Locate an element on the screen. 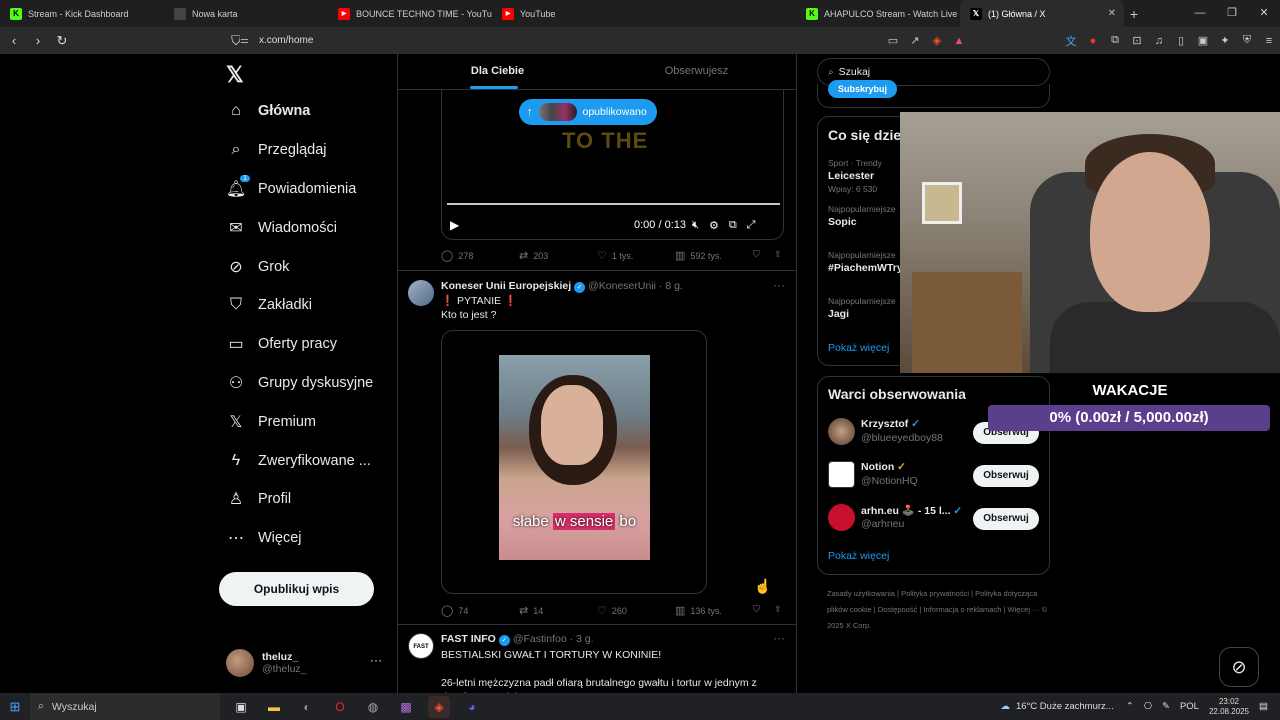 The width and height of the screenshot is (1280, 720). nav-item-people: ⚇ Grupy dyskusyjne is located at coordinates (299, 383).